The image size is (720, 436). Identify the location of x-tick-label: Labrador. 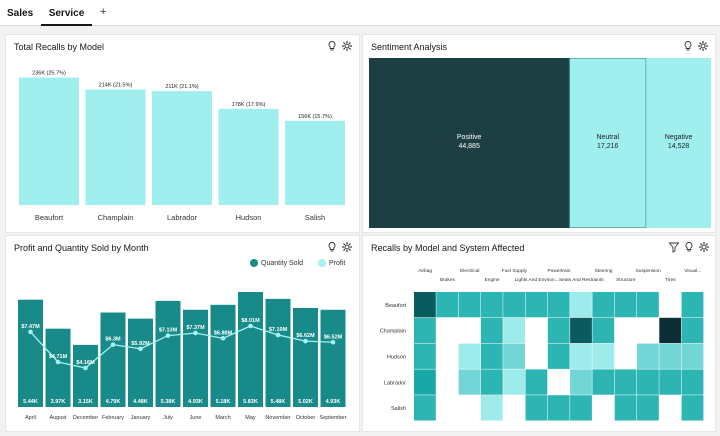
(182, 217).